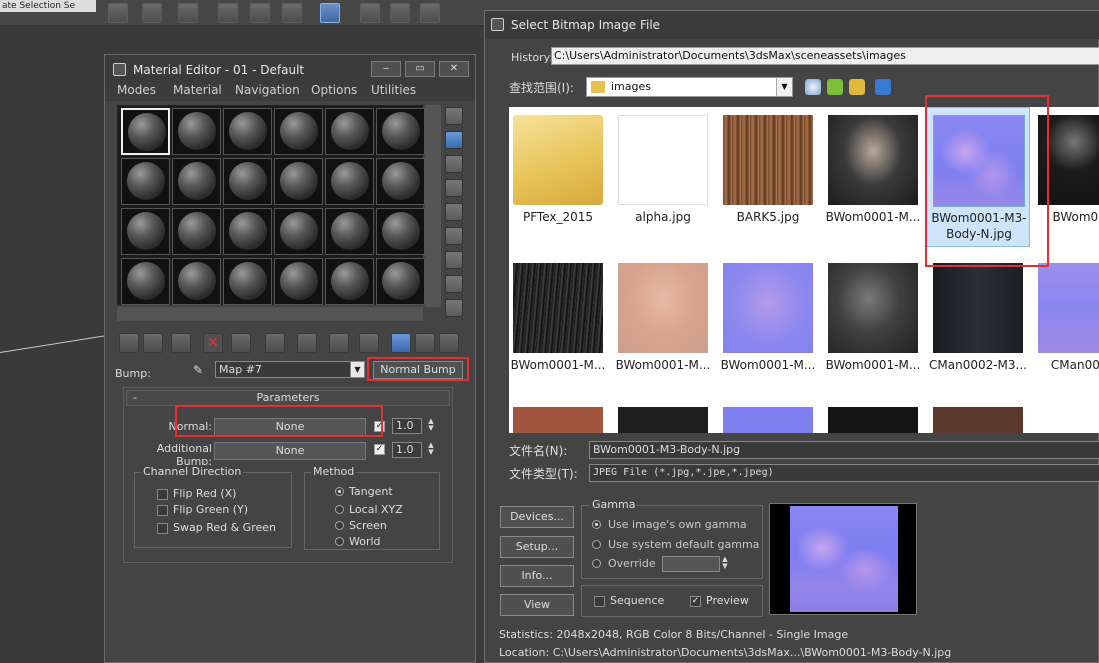  Describe the element at coordinates (454, 69) in the screenshot. I see `close-button: ✕` at that location.